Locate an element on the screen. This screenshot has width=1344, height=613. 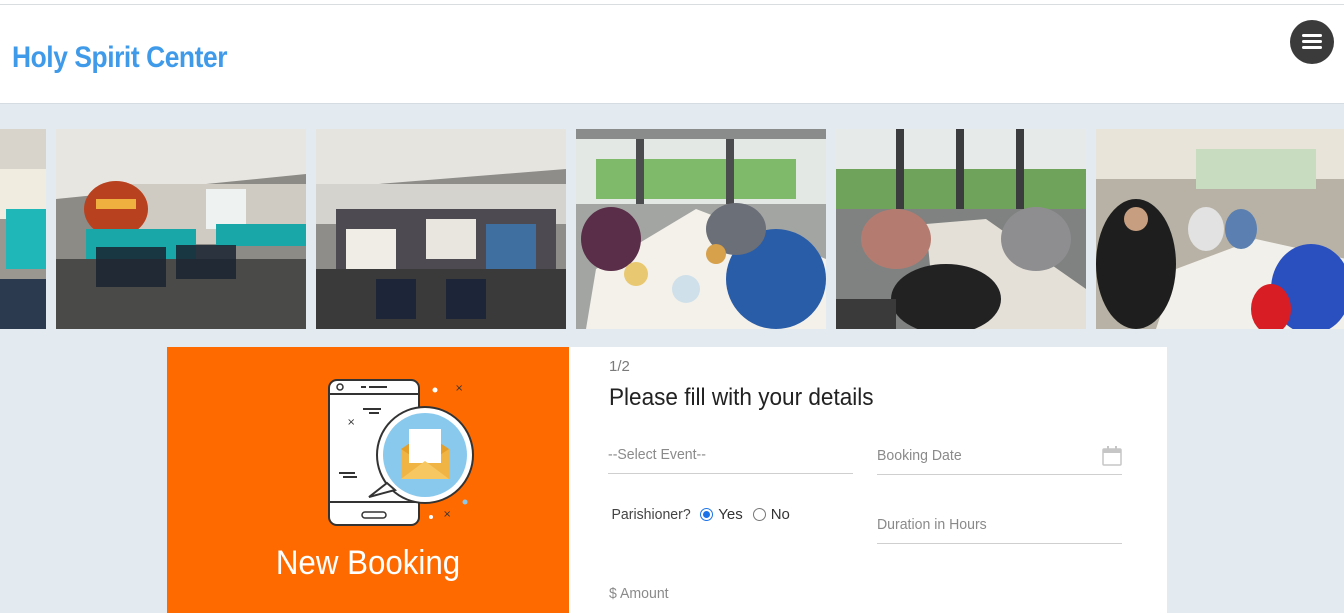
booking-panel: × × × New Booking is located at coordinates (368, 480).